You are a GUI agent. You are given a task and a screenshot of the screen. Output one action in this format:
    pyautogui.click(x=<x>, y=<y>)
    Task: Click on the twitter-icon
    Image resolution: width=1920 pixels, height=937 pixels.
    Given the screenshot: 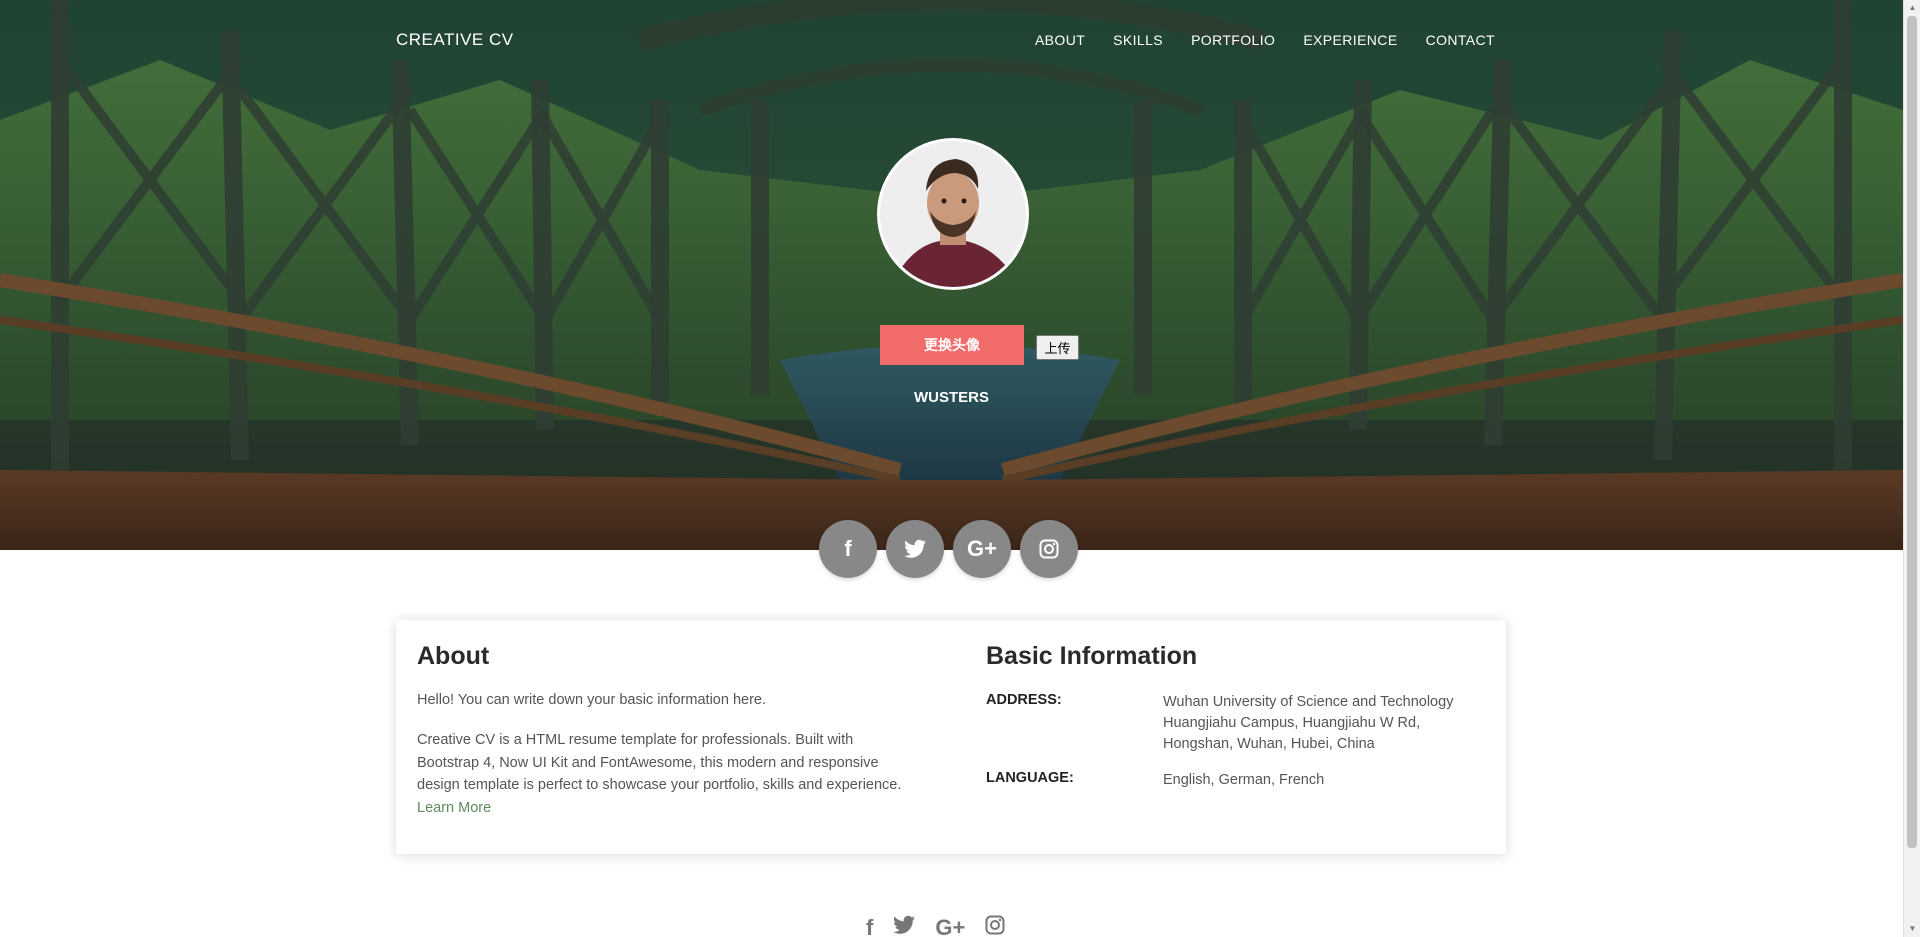 What is the action you would take?
    pyautogui.click(x=915, y=549)
    